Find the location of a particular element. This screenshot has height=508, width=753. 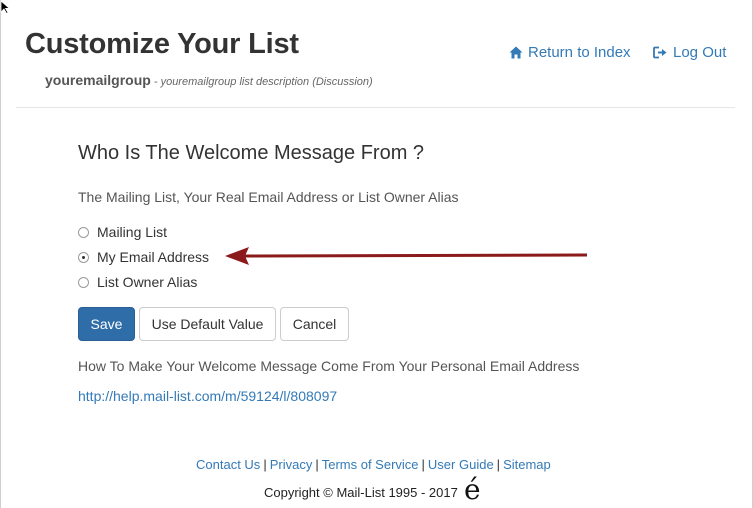

option-mailing-list: Mailing List is located at coordinates (122, 232).